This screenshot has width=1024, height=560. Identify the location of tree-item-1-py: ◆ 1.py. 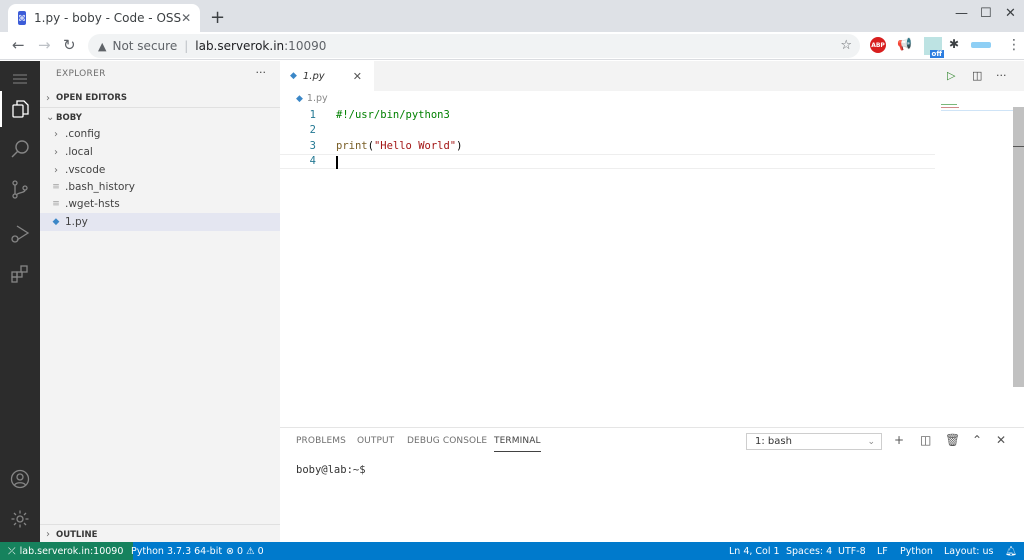
(160, 222).